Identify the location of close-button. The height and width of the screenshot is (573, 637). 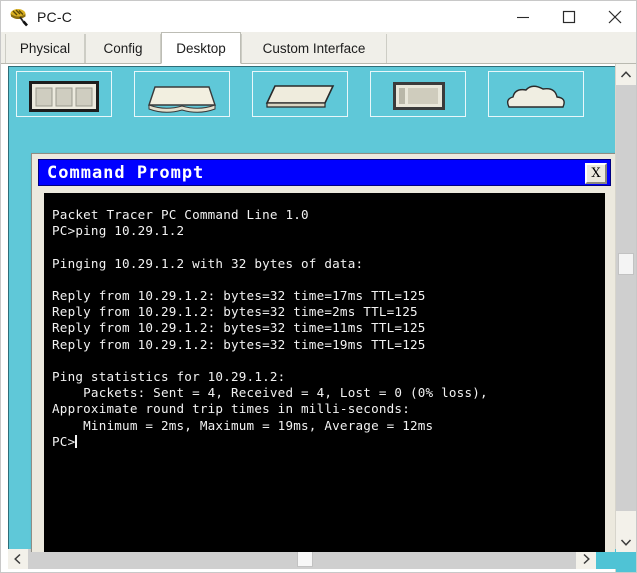
(614, 16).